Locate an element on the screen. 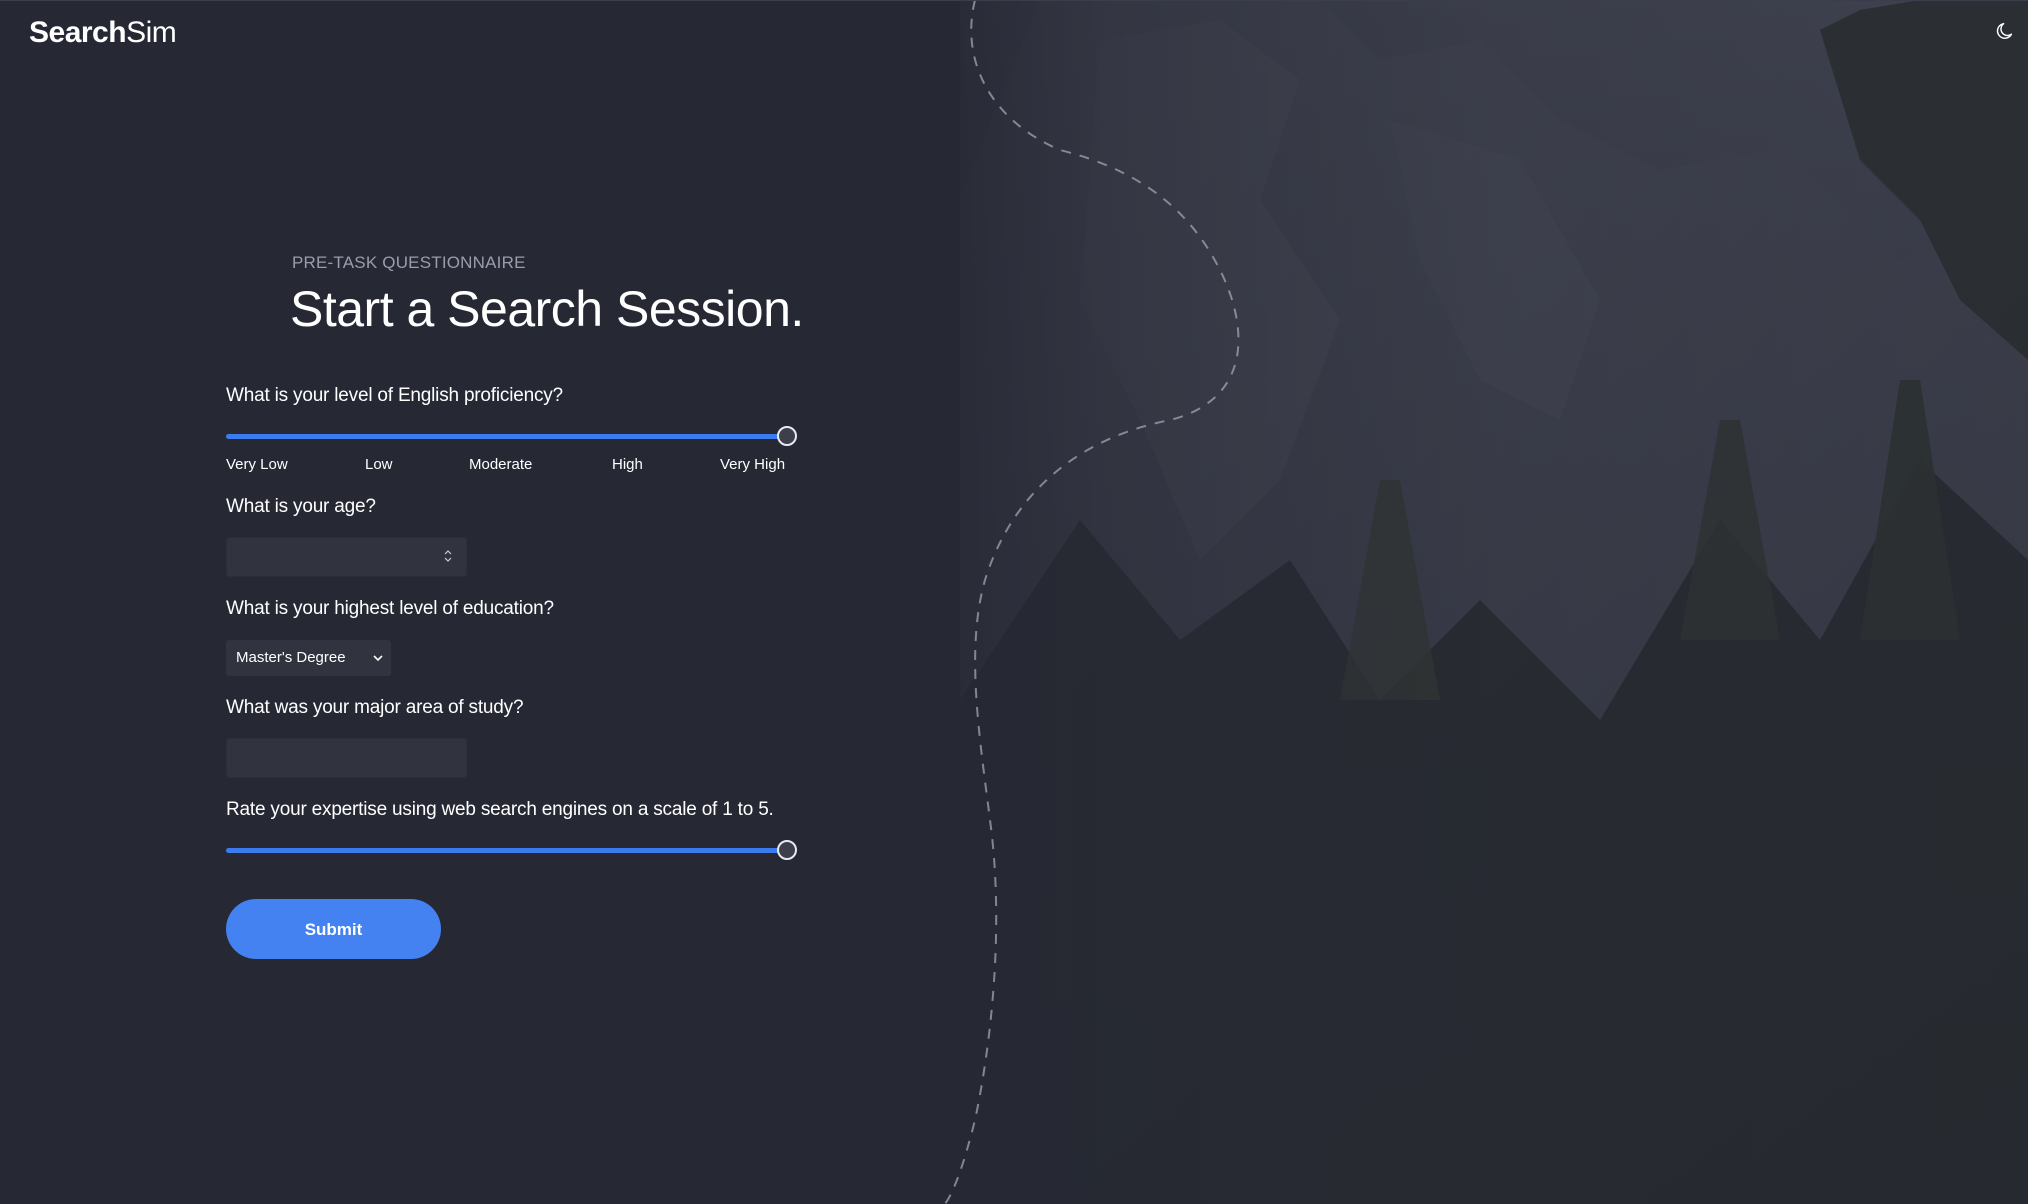  page-title: Start a Search Session. is located at coordinates (547, 309).